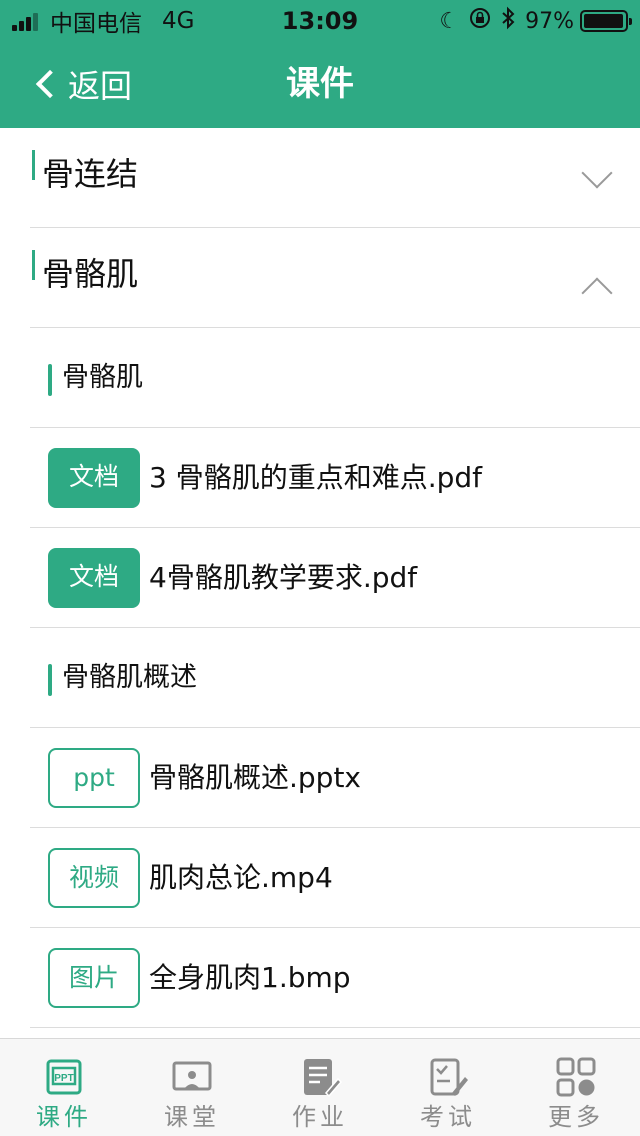 The width and height of the screenshot is (640, 1136). I want to click on chapter-row: 骨连结, so click(335, 178).